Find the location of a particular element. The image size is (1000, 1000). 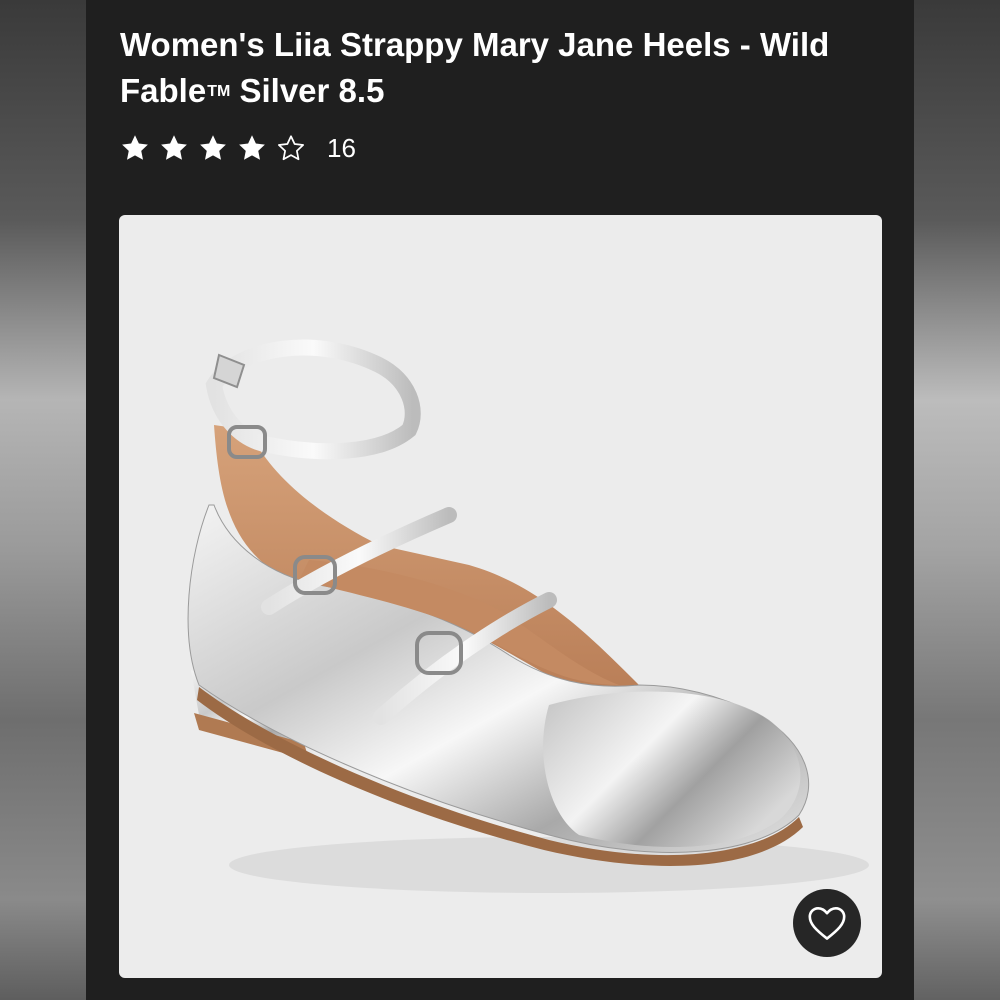

heart-icon is located at coordinates (827, 923).